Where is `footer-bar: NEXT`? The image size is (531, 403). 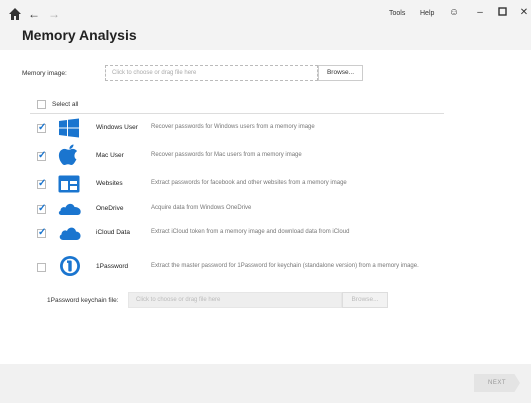
footer-bar: NEXT is located at coordinates (265, 383).